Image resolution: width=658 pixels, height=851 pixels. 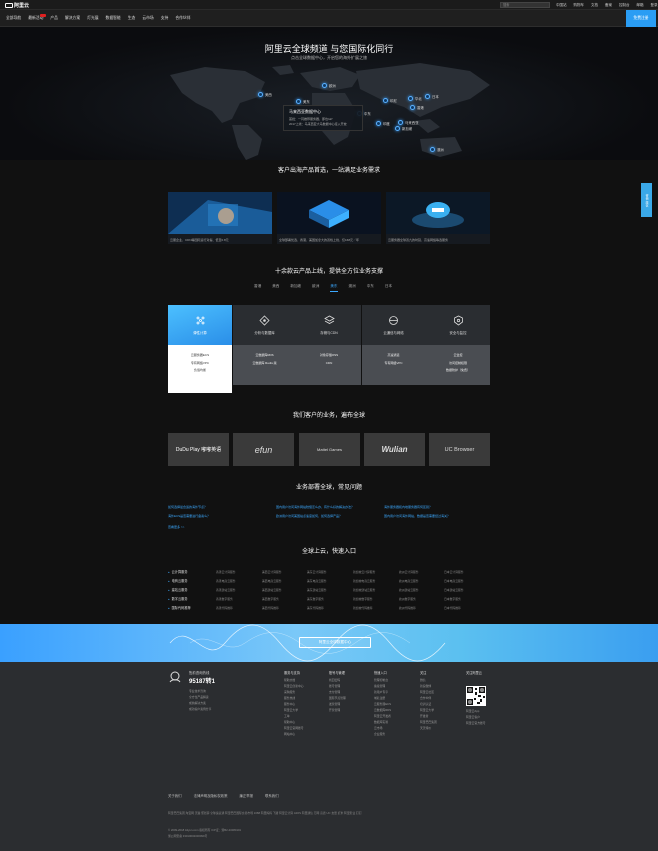 What do you see at coordinates (264, 320) in the screenshot?
I see `database-icon` at bounding box center [264, 320].